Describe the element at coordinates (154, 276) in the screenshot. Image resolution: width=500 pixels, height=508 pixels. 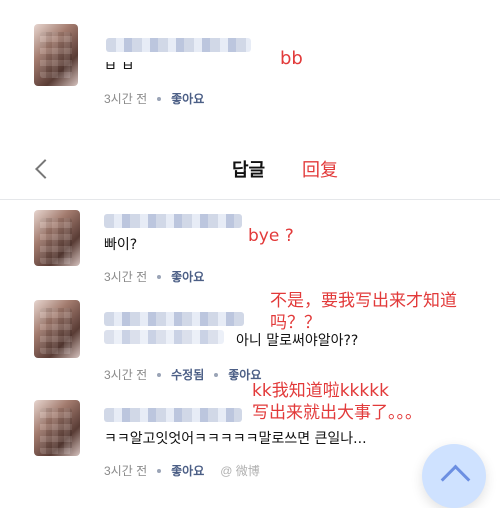
I see `reply-meta: 3시간 전 좋아요` at that location.